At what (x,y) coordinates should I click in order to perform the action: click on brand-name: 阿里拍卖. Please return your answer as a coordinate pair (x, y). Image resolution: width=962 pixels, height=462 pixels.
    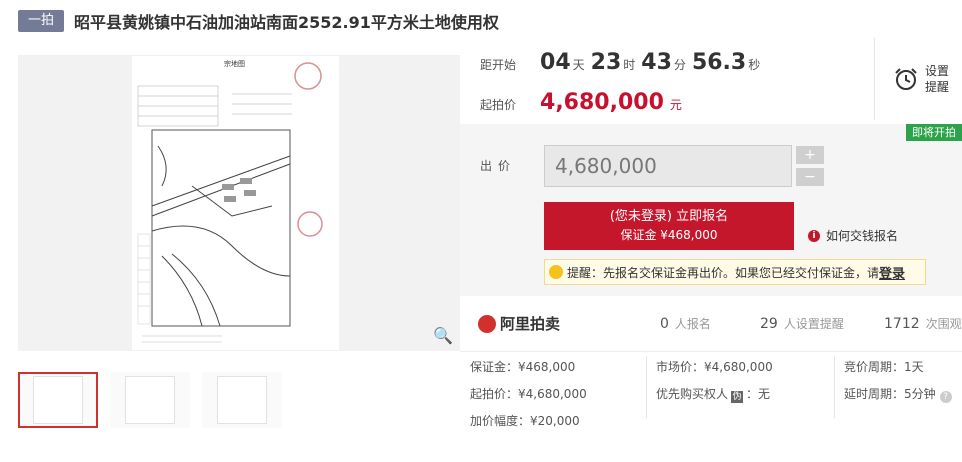
    Looking at the image, I should click on (530, 324).